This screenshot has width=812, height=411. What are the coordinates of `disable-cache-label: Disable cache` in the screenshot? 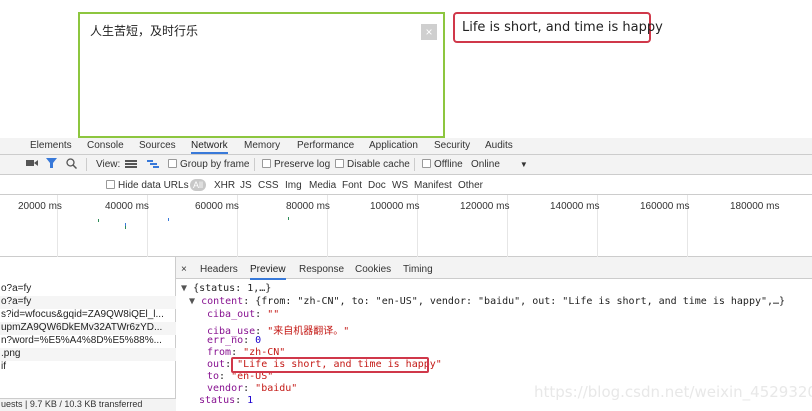 It's located at (378, 164).